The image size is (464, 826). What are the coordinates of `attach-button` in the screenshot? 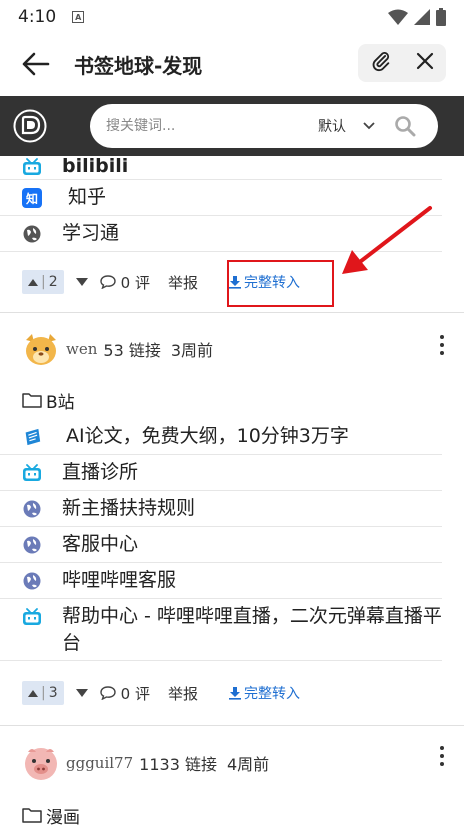 It's located at (381, 63).